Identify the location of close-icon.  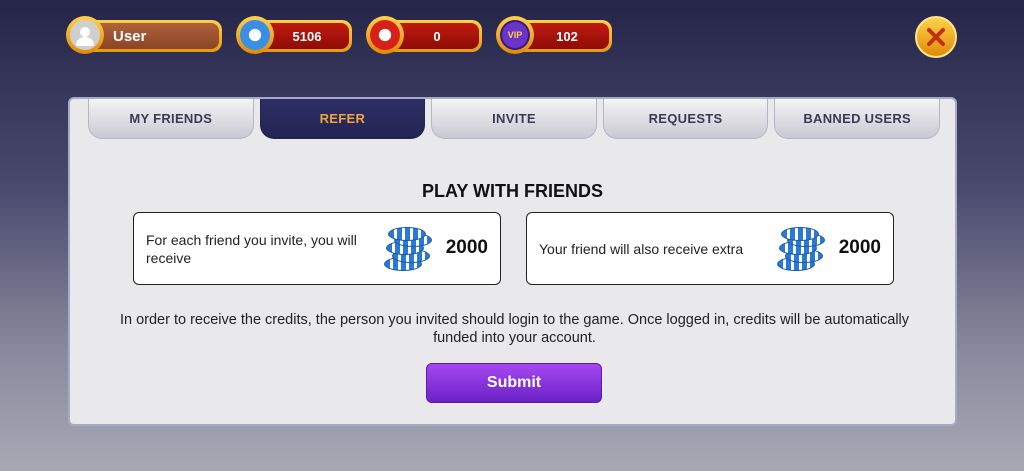
(936, 37).